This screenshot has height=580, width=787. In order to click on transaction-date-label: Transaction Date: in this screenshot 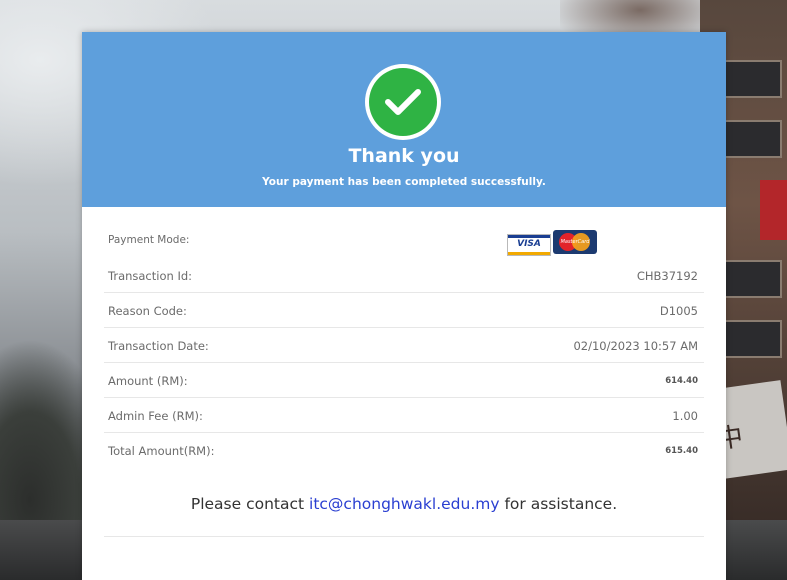, I will do `click(158, 346)`.